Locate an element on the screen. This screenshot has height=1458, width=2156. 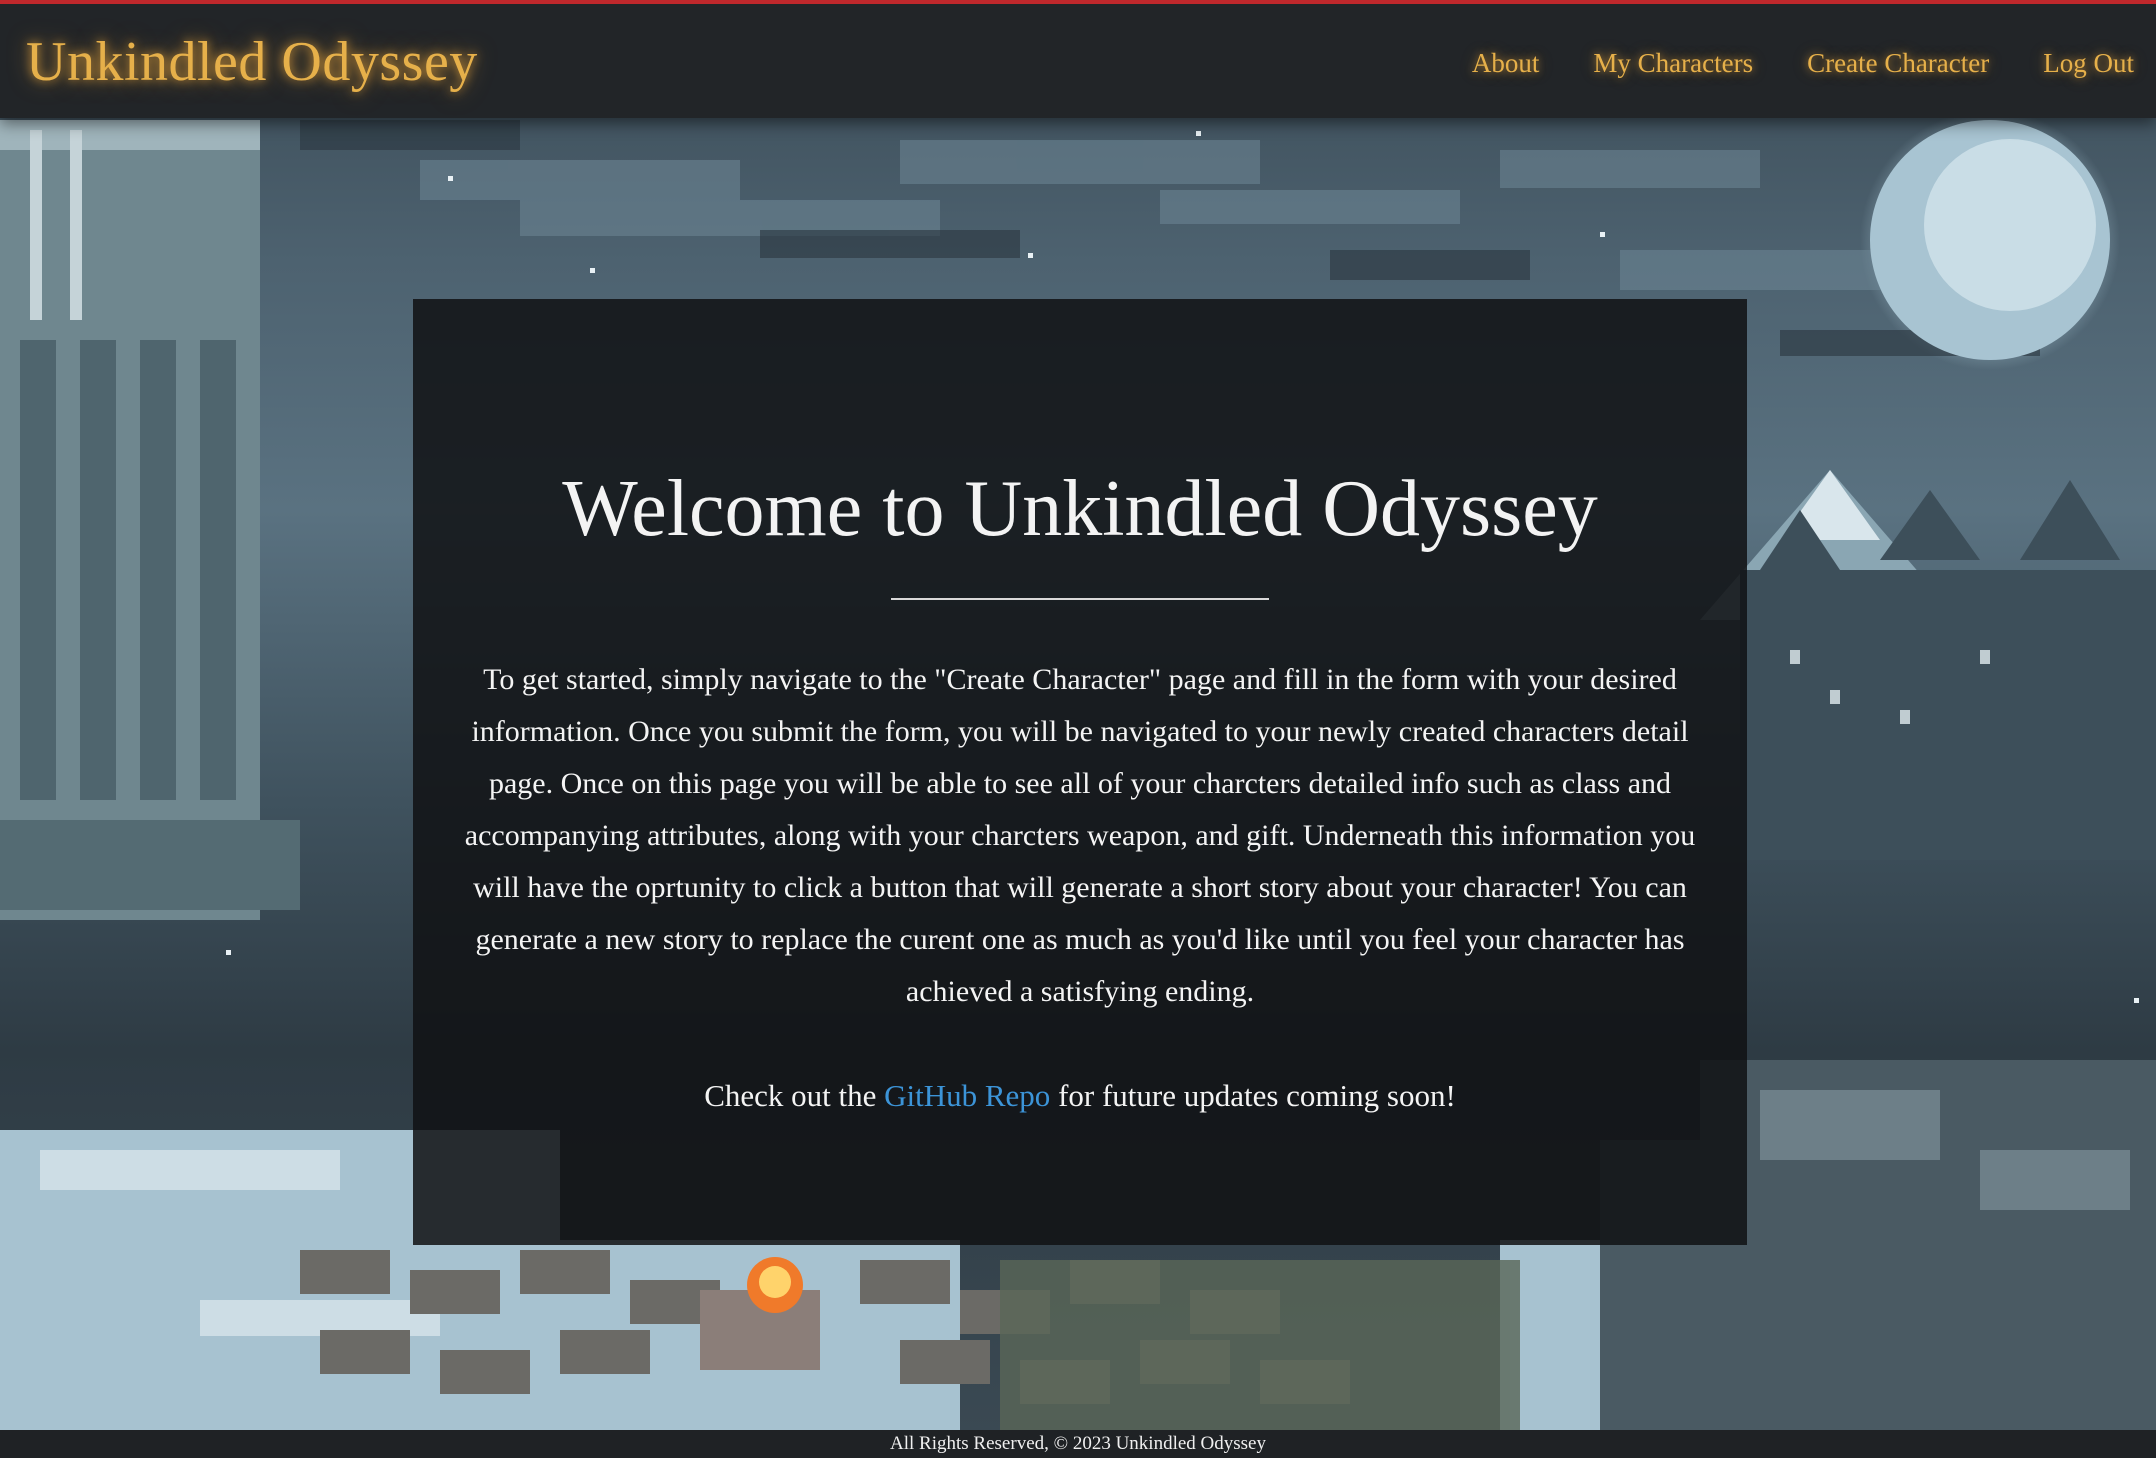
page-title: Welcome to Unkindled Odyssey is located at coordinates (1080, 509).